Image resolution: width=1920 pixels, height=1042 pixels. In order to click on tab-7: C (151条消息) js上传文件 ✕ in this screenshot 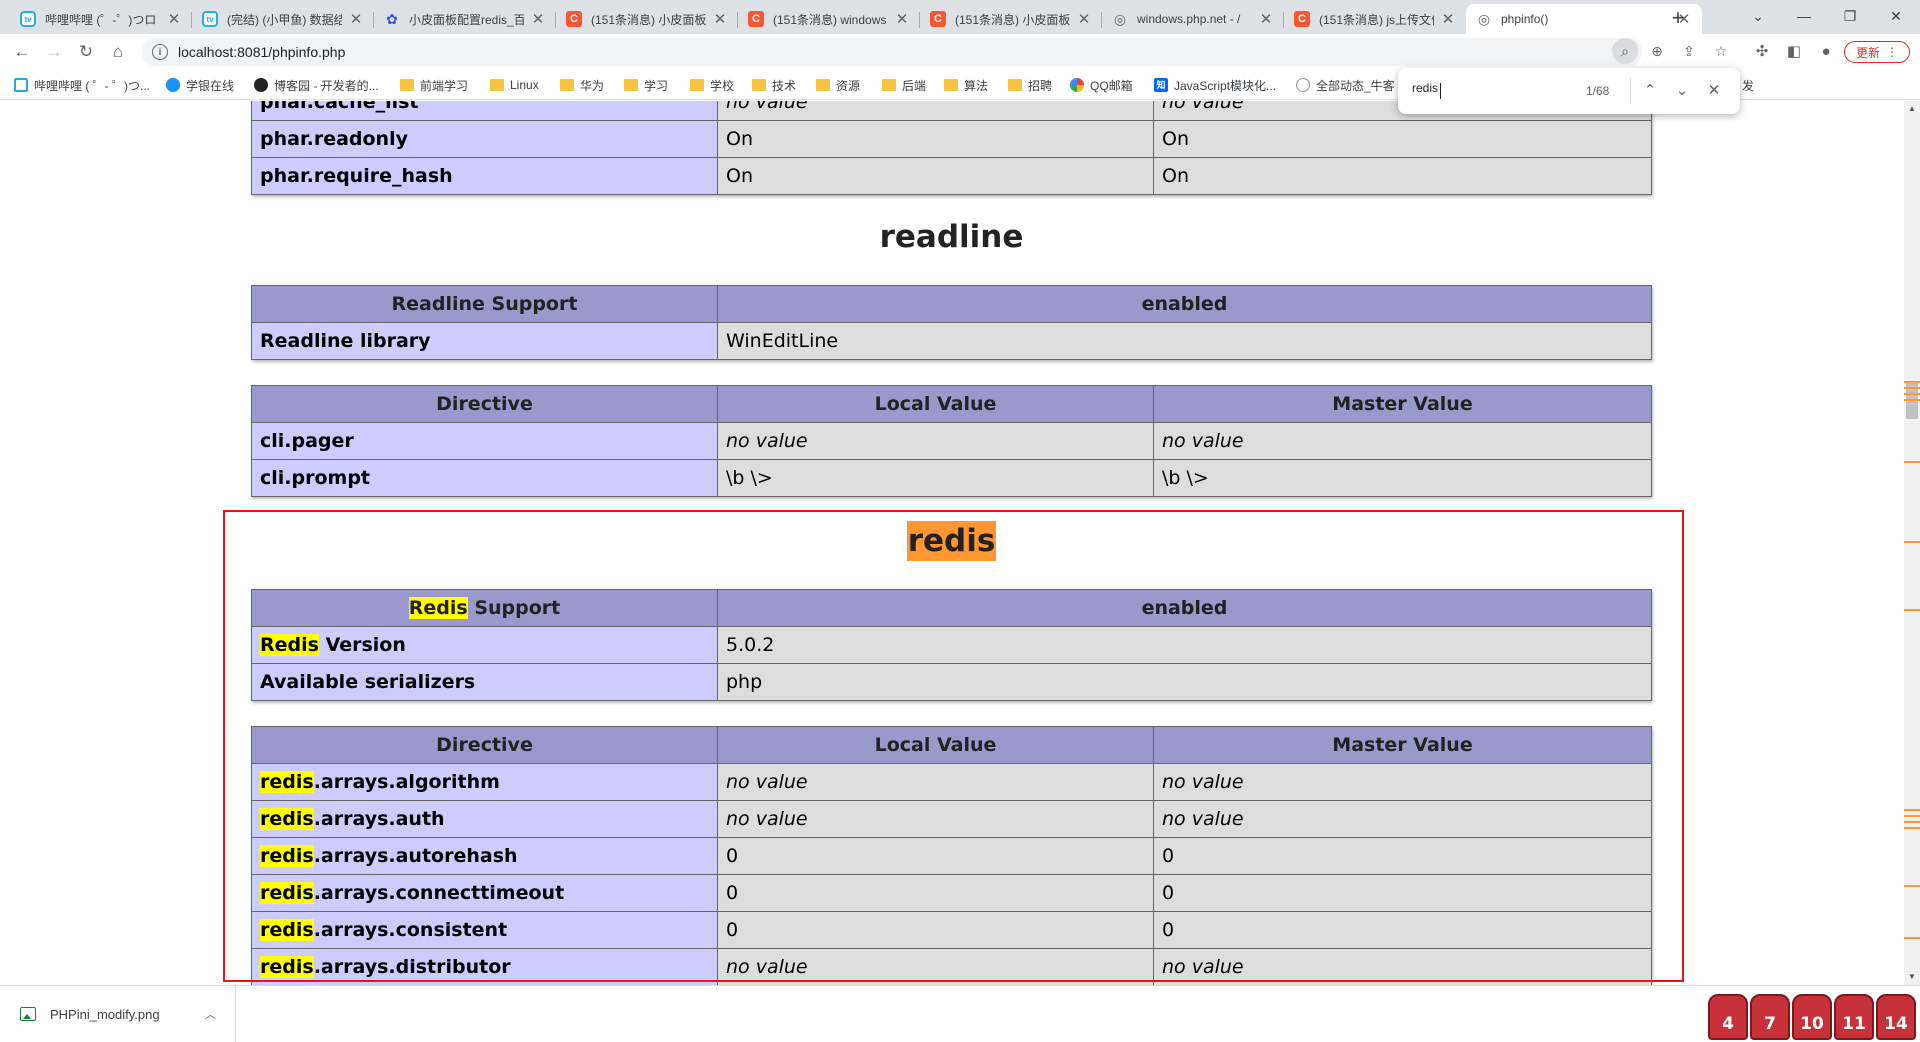, I will do `click(1375, 19)`.